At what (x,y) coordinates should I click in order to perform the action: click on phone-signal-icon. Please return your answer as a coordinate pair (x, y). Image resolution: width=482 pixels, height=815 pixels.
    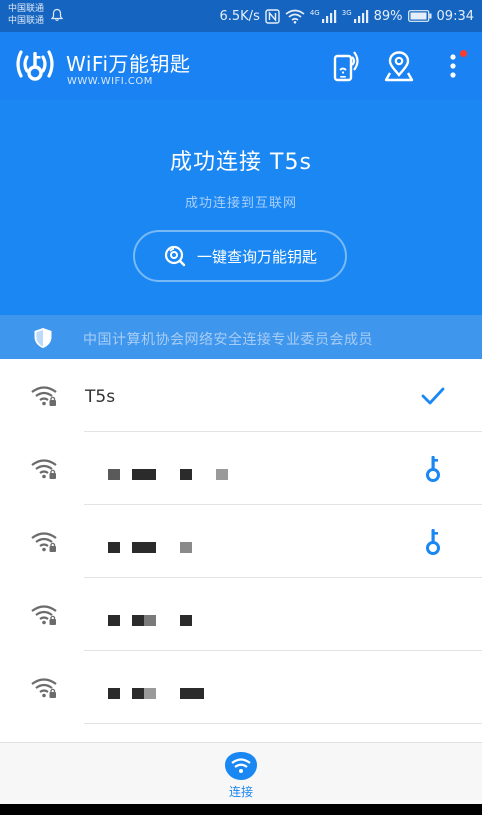
    Looking at the image, I should click on (345, 66).